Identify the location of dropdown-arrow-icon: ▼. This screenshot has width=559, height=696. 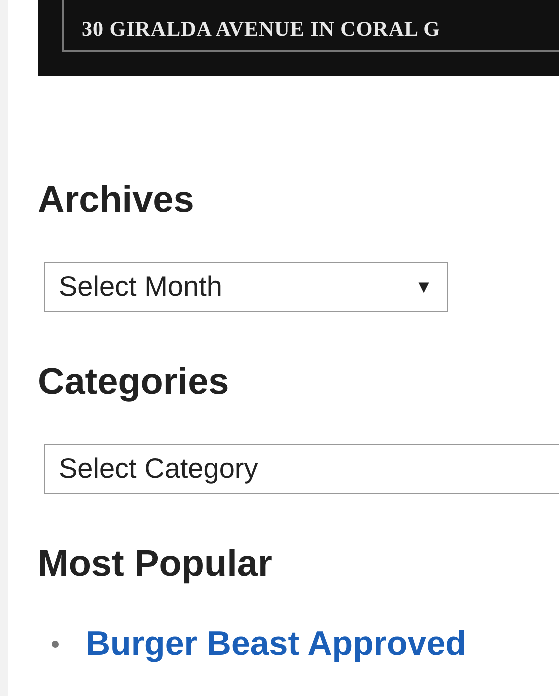
(424, 287).